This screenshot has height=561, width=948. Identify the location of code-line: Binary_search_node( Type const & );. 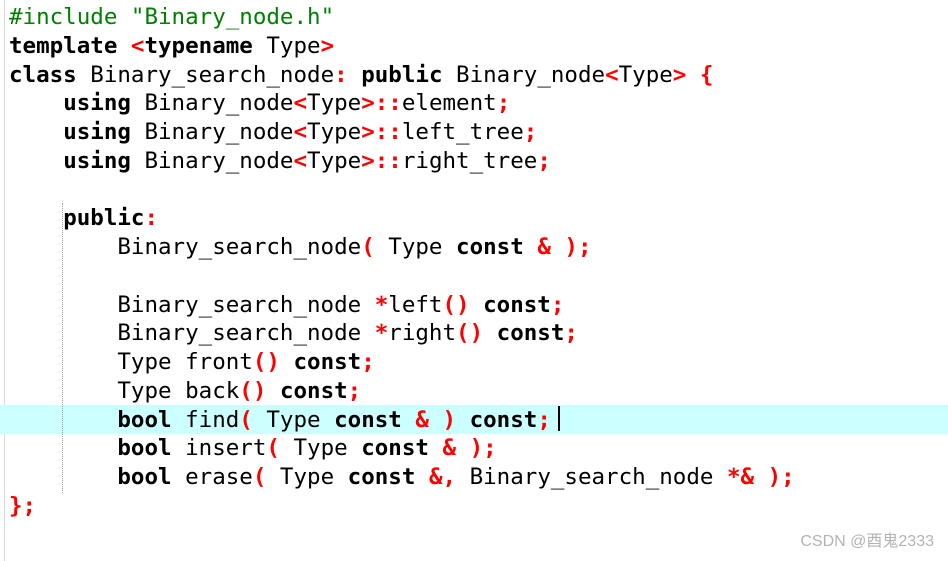
(474, 246).